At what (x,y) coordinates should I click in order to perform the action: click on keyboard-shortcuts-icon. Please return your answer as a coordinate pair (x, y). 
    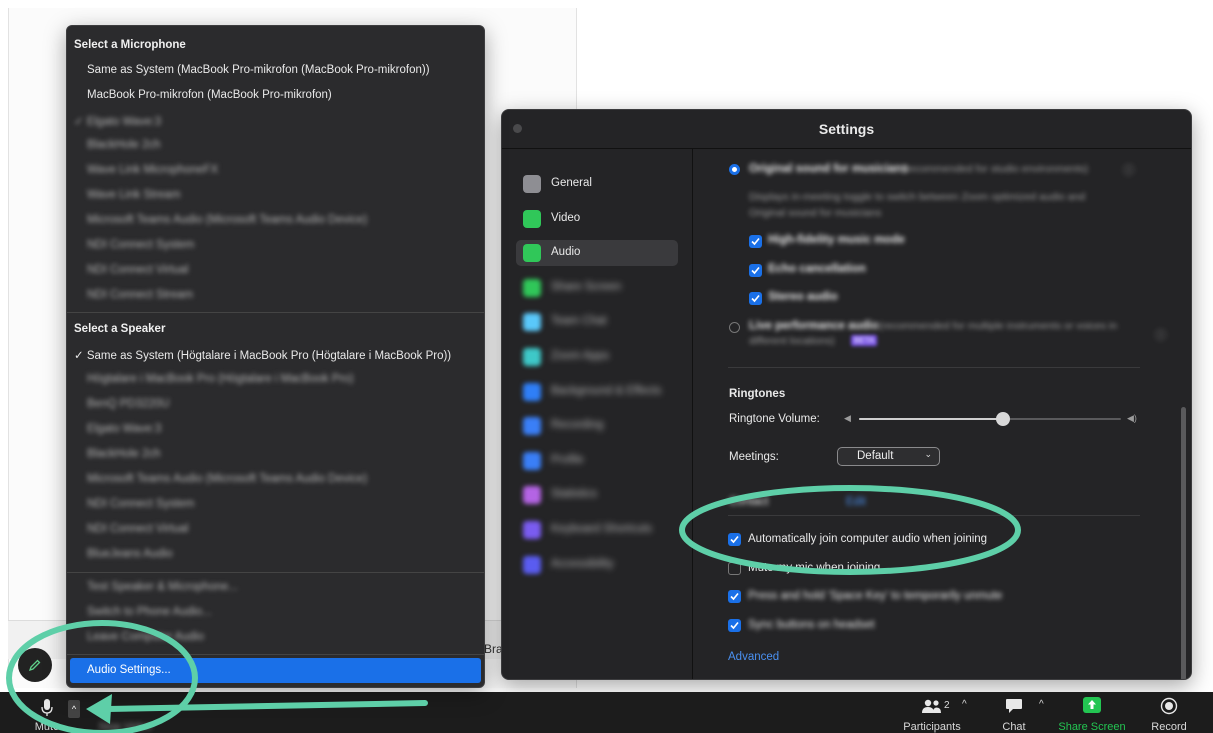
    Looking at the image, I should click on (532, 530).